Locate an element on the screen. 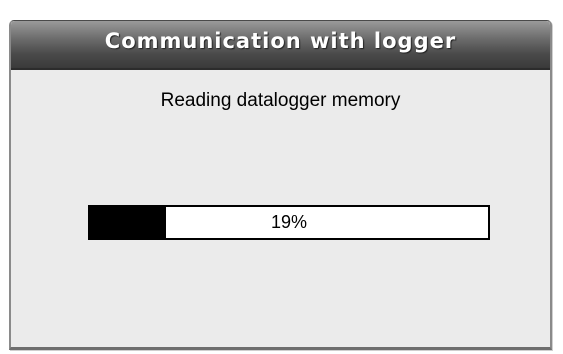 Image resolution: width=563 pixels, height=354 pixels. progress-label: 19% is located at coordinates (289, 222).